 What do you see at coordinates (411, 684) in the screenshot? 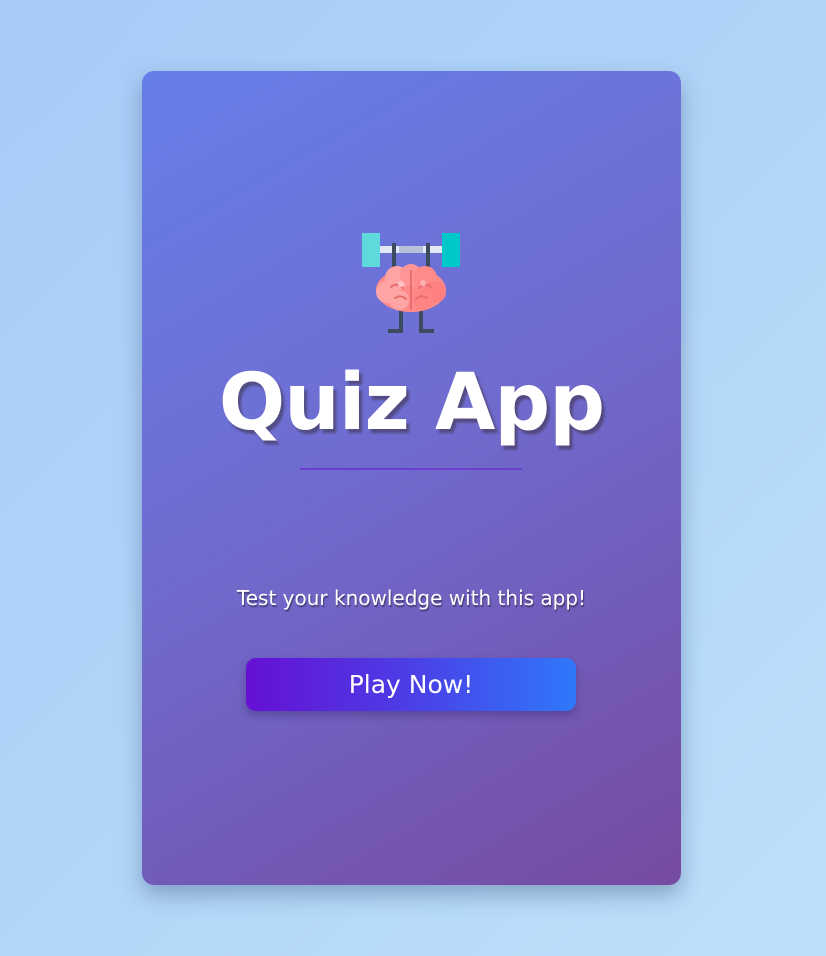
I see `play-now-button: Play Now!` at bounding box center [411, 684].